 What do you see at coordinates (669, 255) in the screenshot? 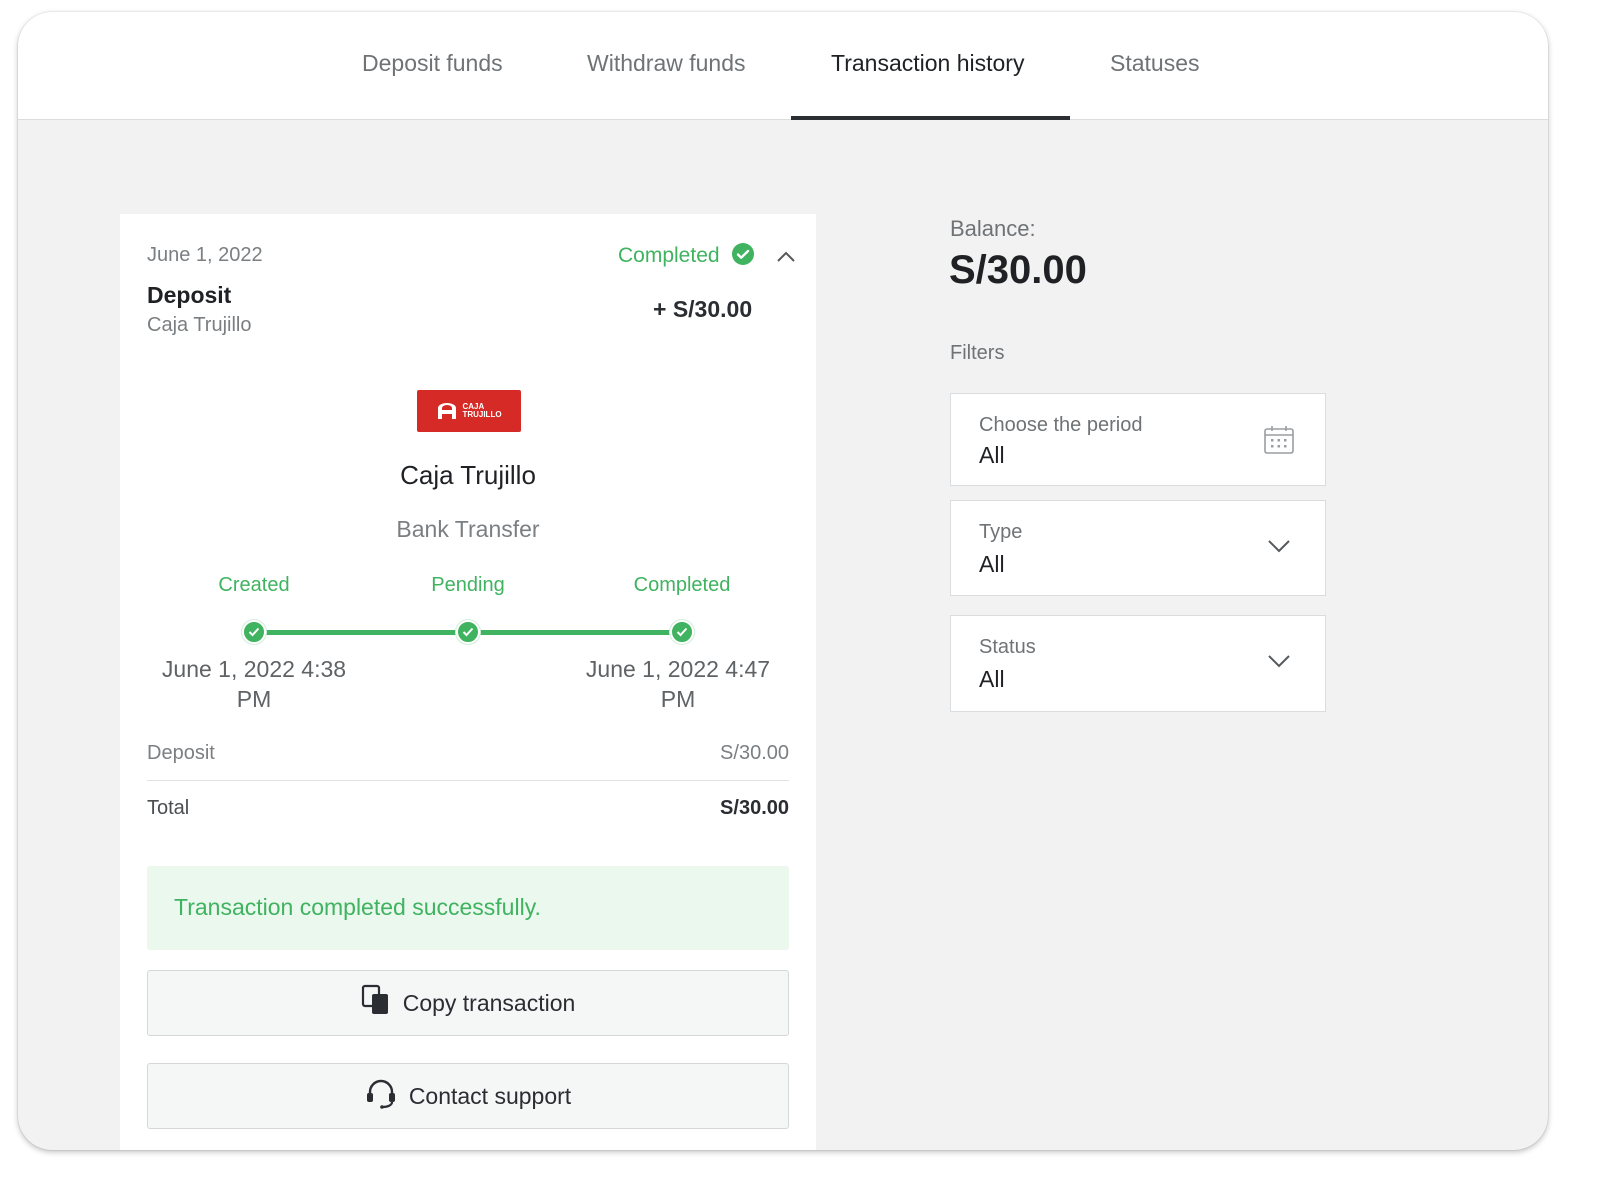
I see `transaction-status: Completed` at bounding box center [669, 255].